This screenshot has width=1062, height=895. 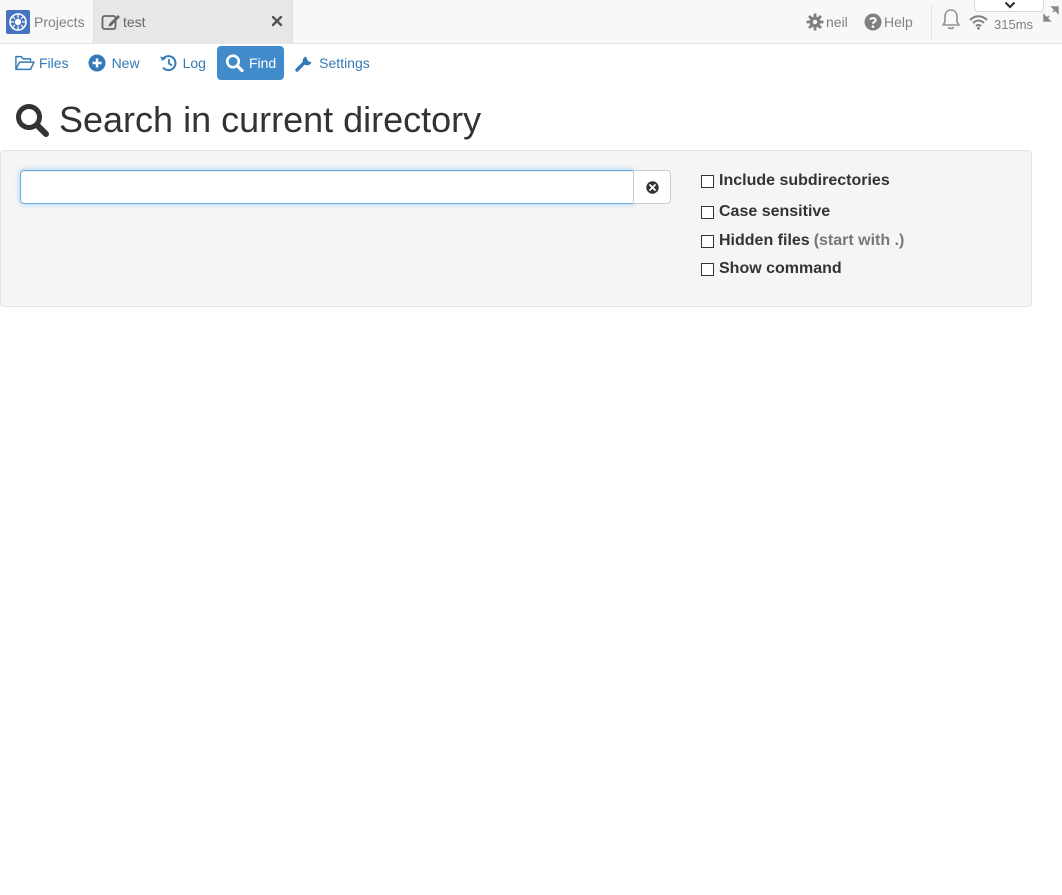 What do you see at coordinates (270, 119) in the screenshot?
I see `page-title-text: Search in current directory` at bounding box center [270, 119].